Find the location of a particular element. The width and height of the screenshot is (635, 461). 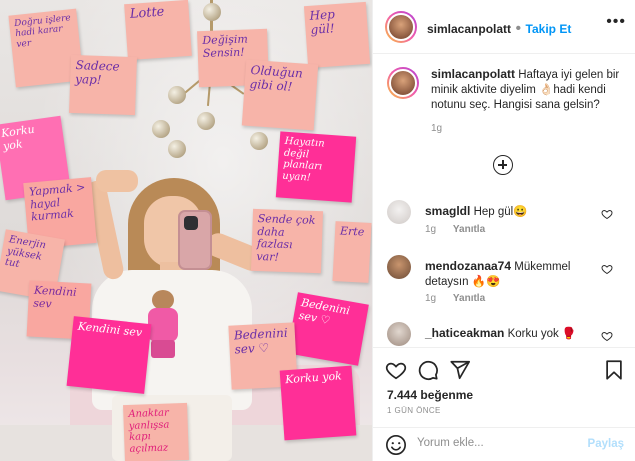

more-icon: ••• is located at coordinates (616, 22).